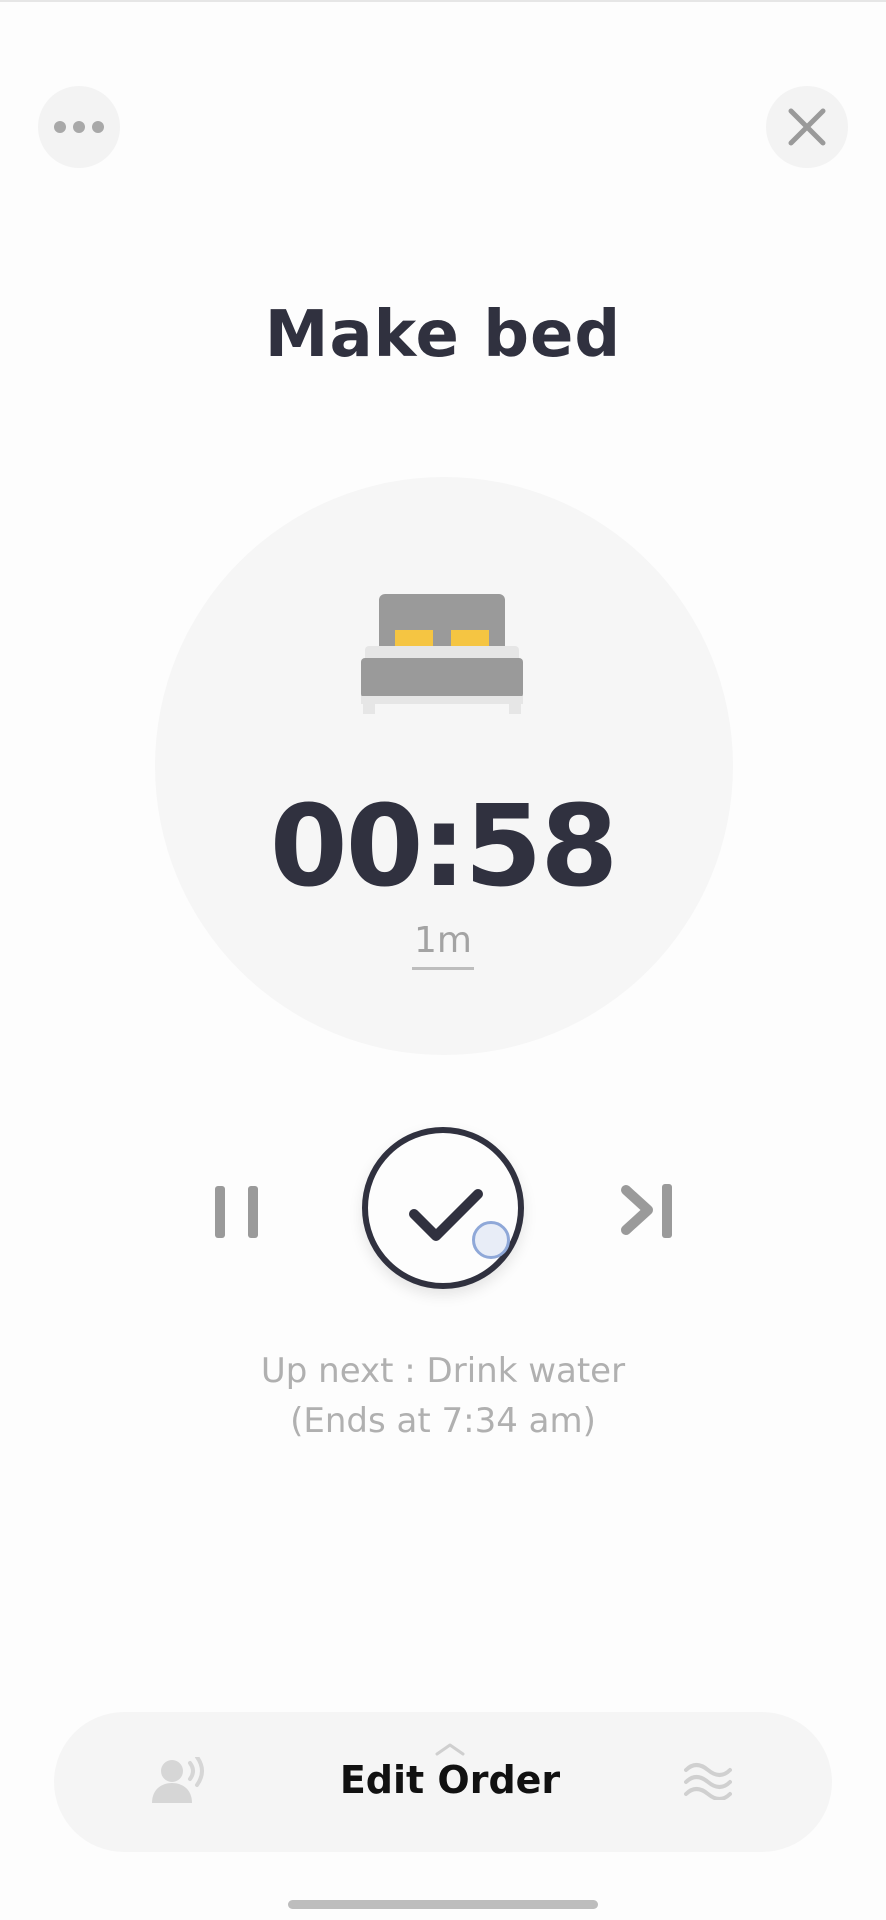 The image size is (886, 1920). I want to click on voice-person-icon, so click(179, 1781).